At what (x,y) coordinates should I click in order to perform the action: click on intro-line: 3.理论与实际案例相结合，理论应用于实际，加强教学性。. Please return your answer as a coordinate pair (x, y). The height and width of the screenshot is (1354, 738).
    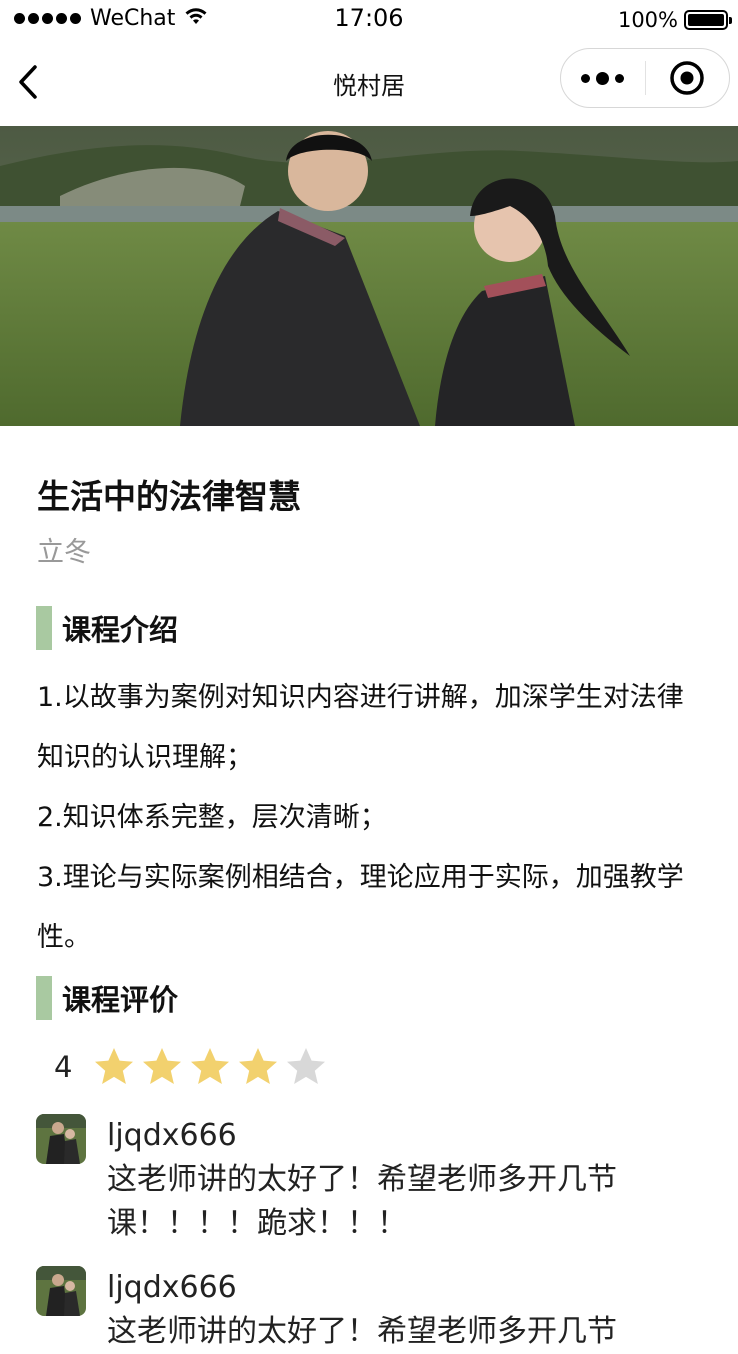
    Looking at the image, I should click on (360, 907).